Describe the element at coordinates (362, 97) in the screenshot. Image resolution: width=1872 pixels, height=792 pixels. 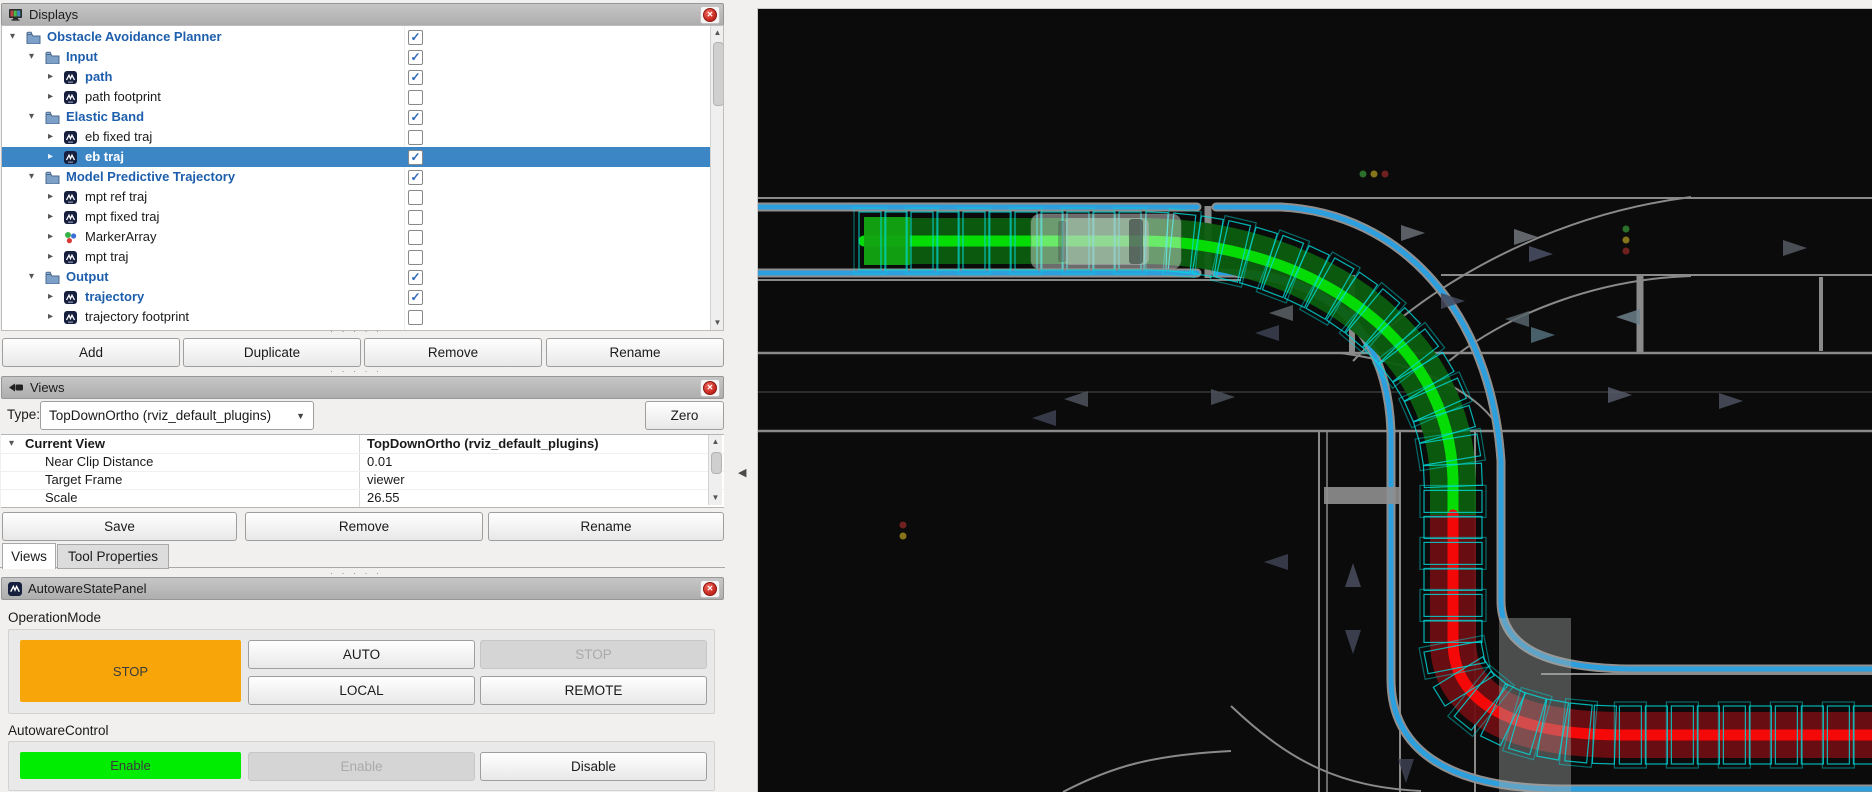
I see `tree-row-path-footprint: ▸ path footprint` at that location.